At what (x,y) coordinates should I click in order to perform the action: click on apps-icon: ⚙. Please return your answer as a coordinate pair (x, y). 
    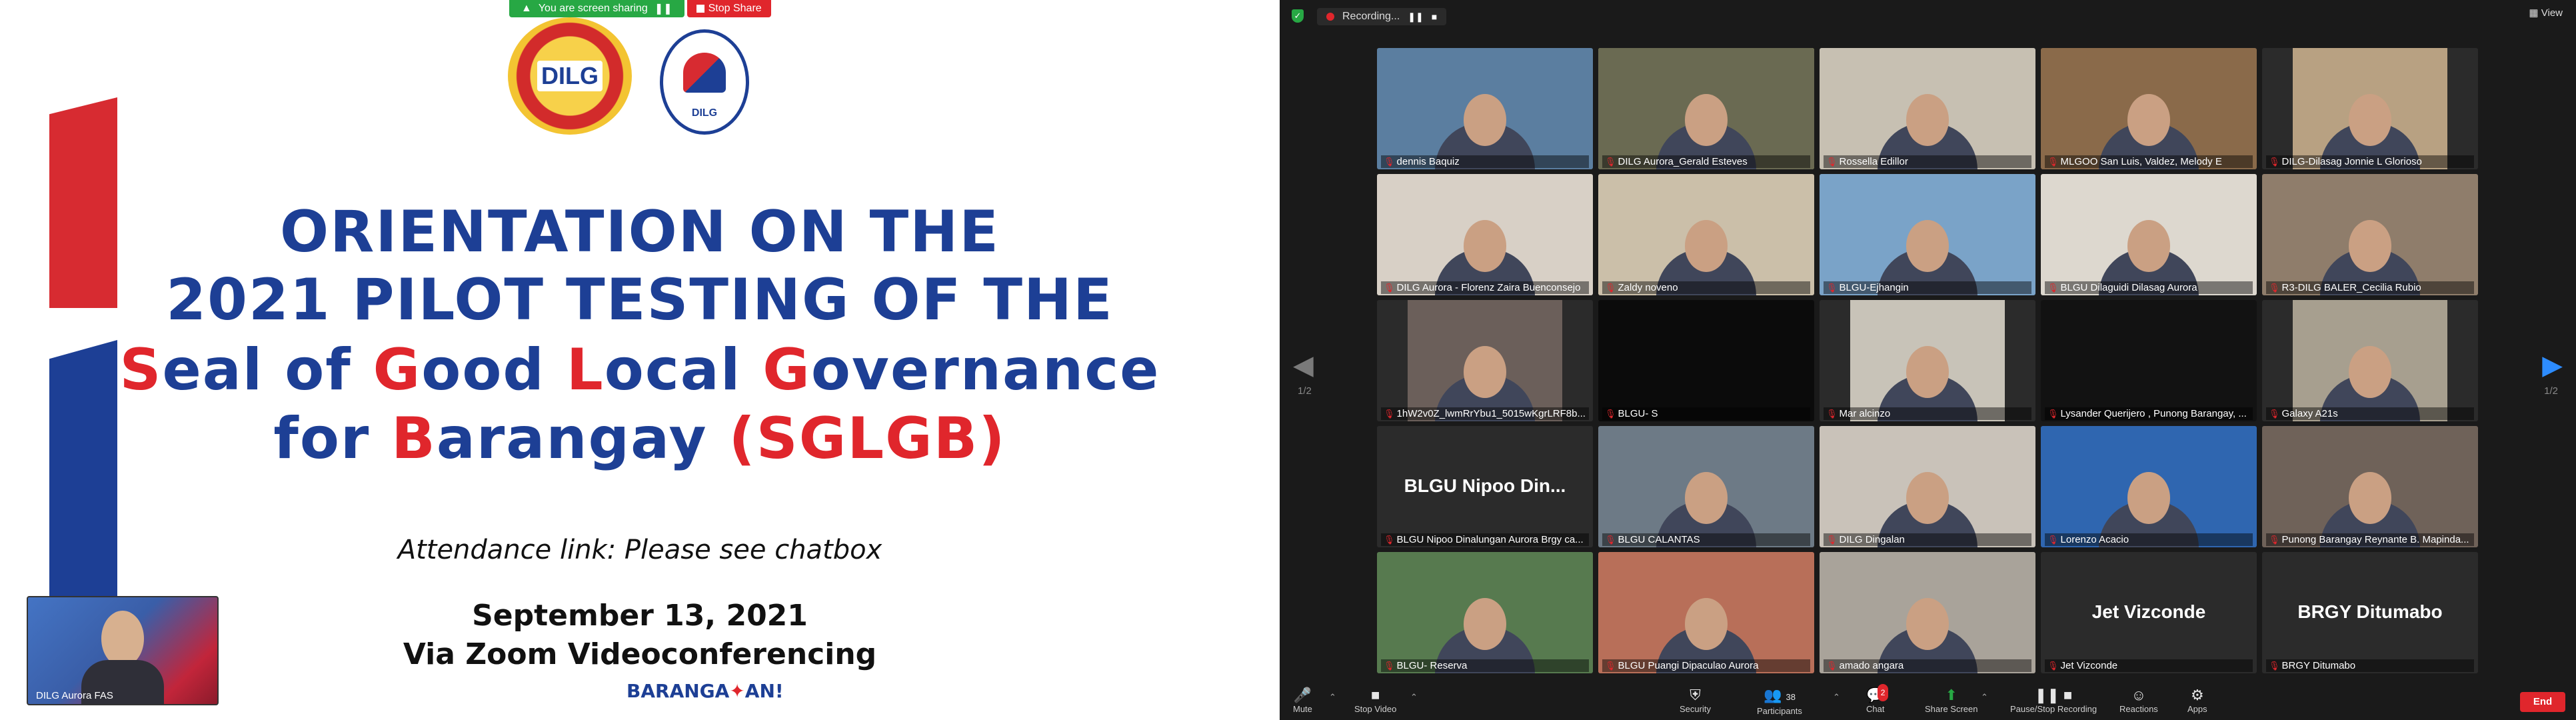
    Looking at the image, I should click on (2197, 695).